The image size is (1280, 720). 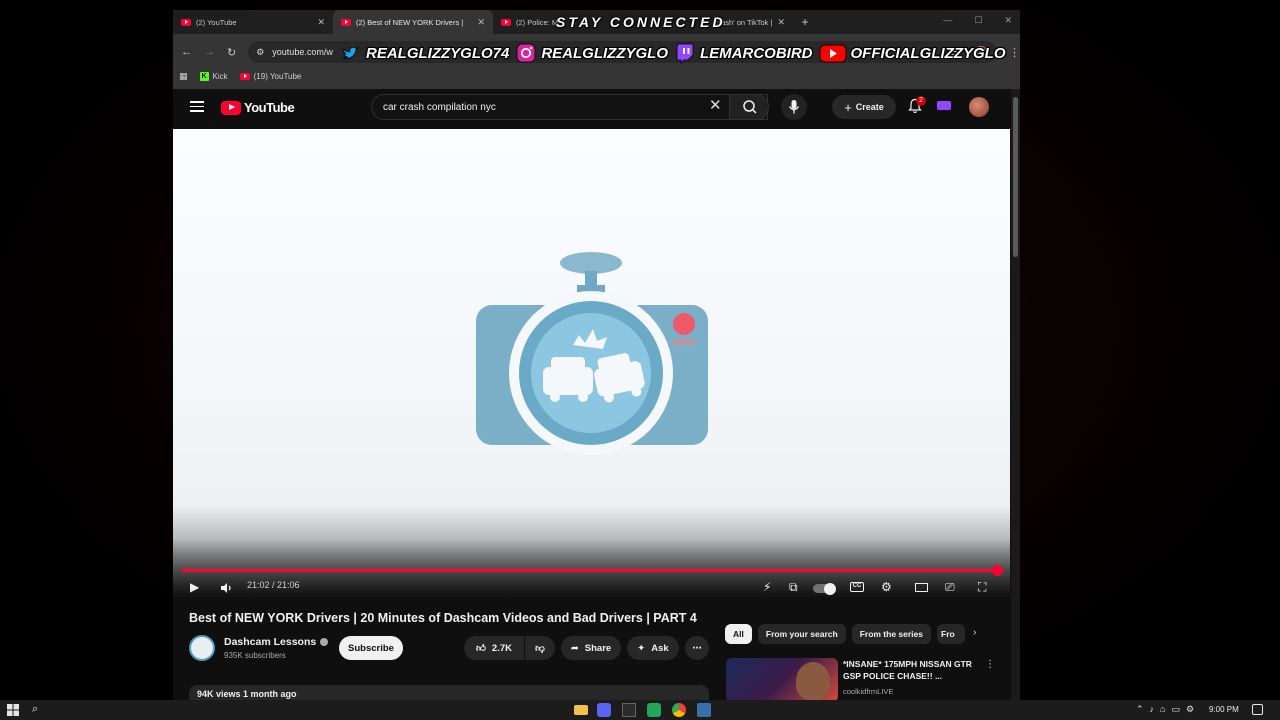 I want to click on miniplayer-icon: ⧉, so click(x=793, y=587).